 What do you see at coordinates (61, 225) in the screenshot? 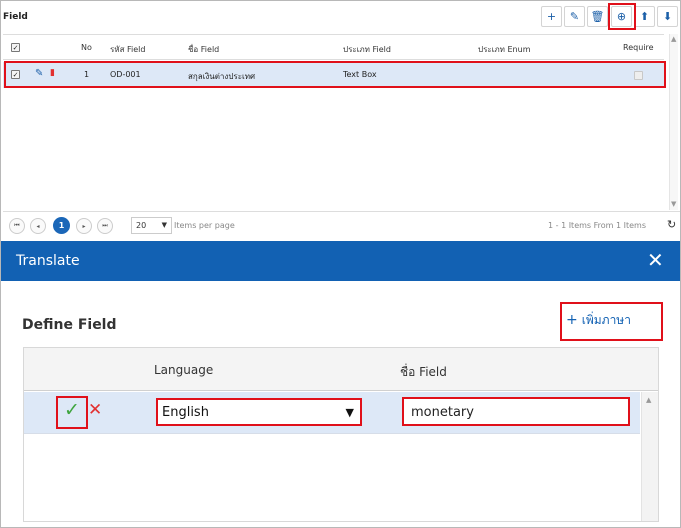
I see `current-page-button: 1` at bounding box center [61, 225].